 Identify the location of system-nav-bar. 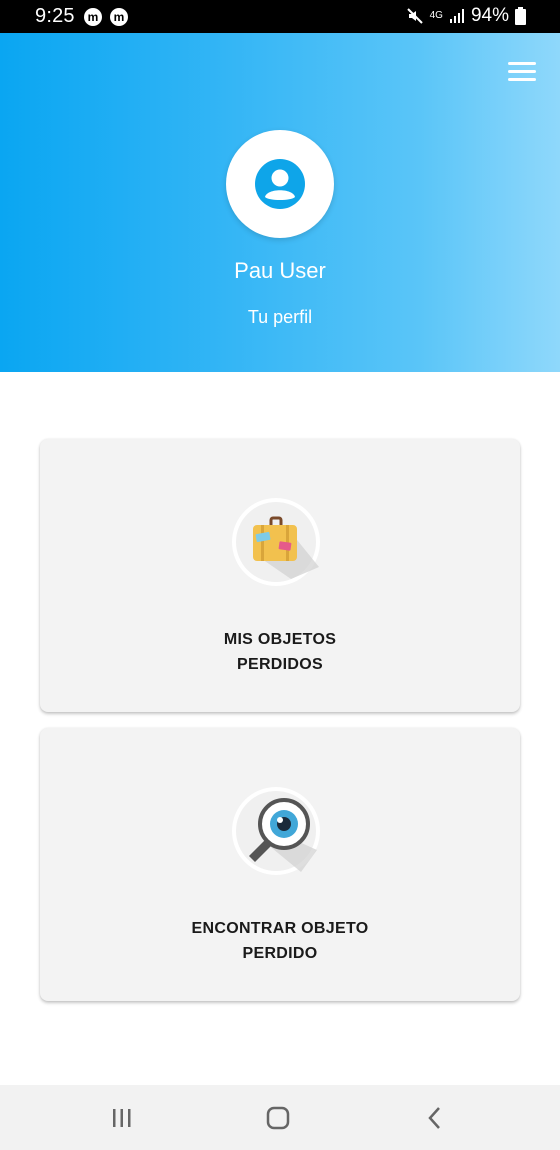
(280, 1117).